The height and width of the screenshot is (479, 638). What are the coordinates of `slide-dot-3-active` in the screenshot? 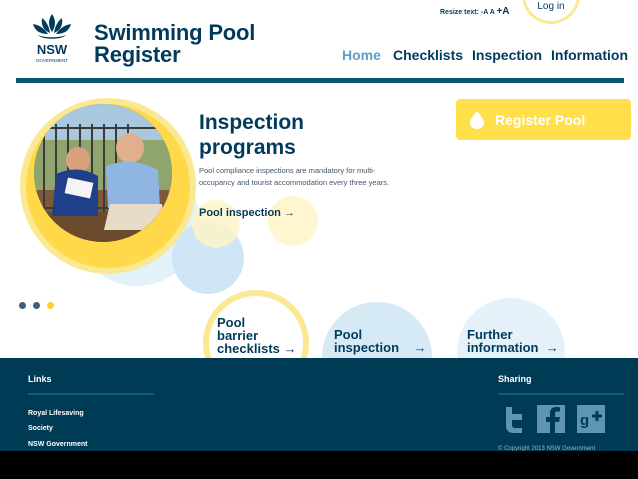 It's located at (50, 305).